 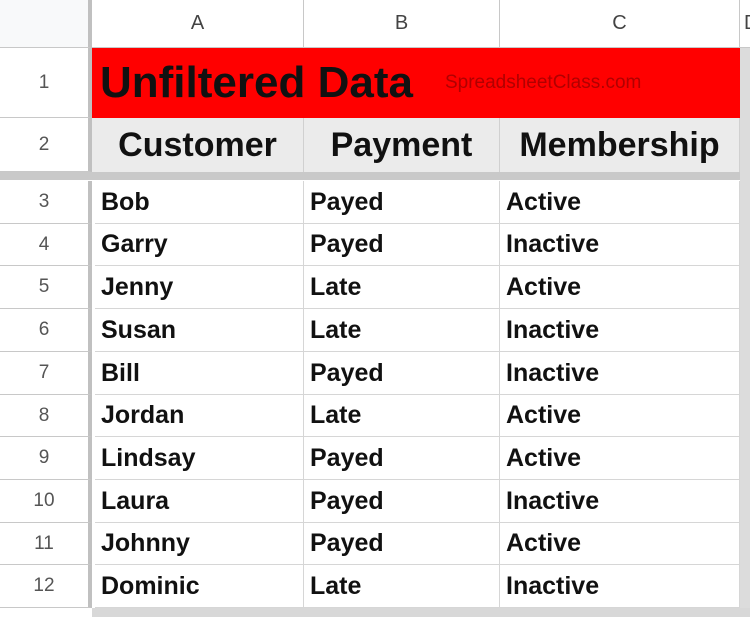 I want to click on row-header-6: 6, so click(x=46, y=330).